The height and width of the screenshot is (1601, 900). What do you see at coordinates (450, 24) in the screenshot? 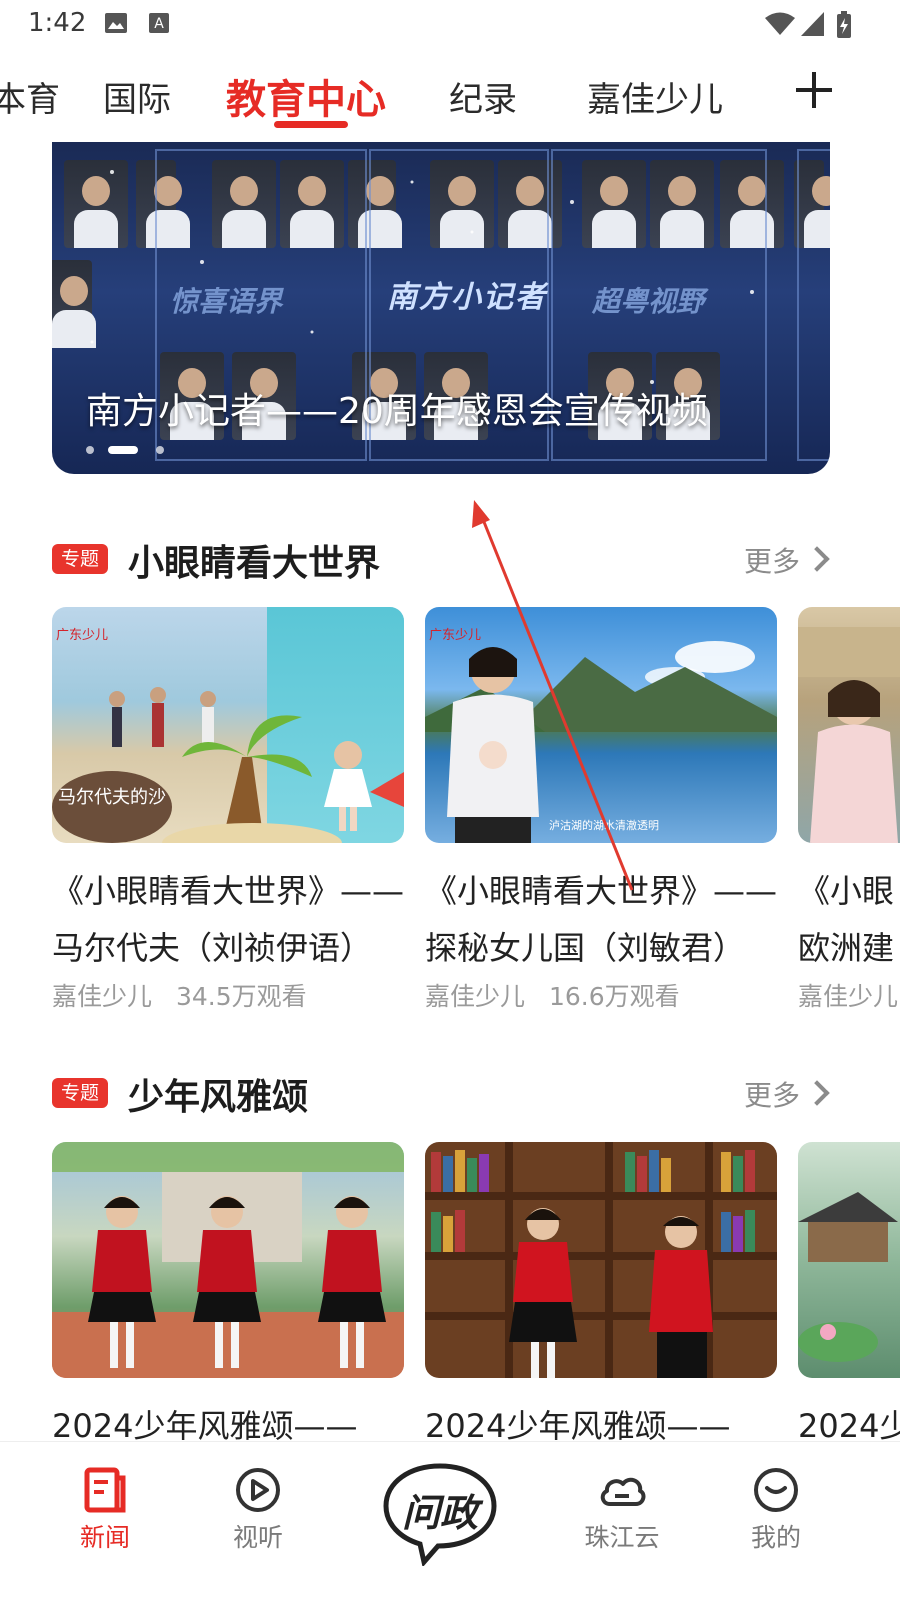
I see `status-bar: 1:42 A` at bounding box center [450, 24].